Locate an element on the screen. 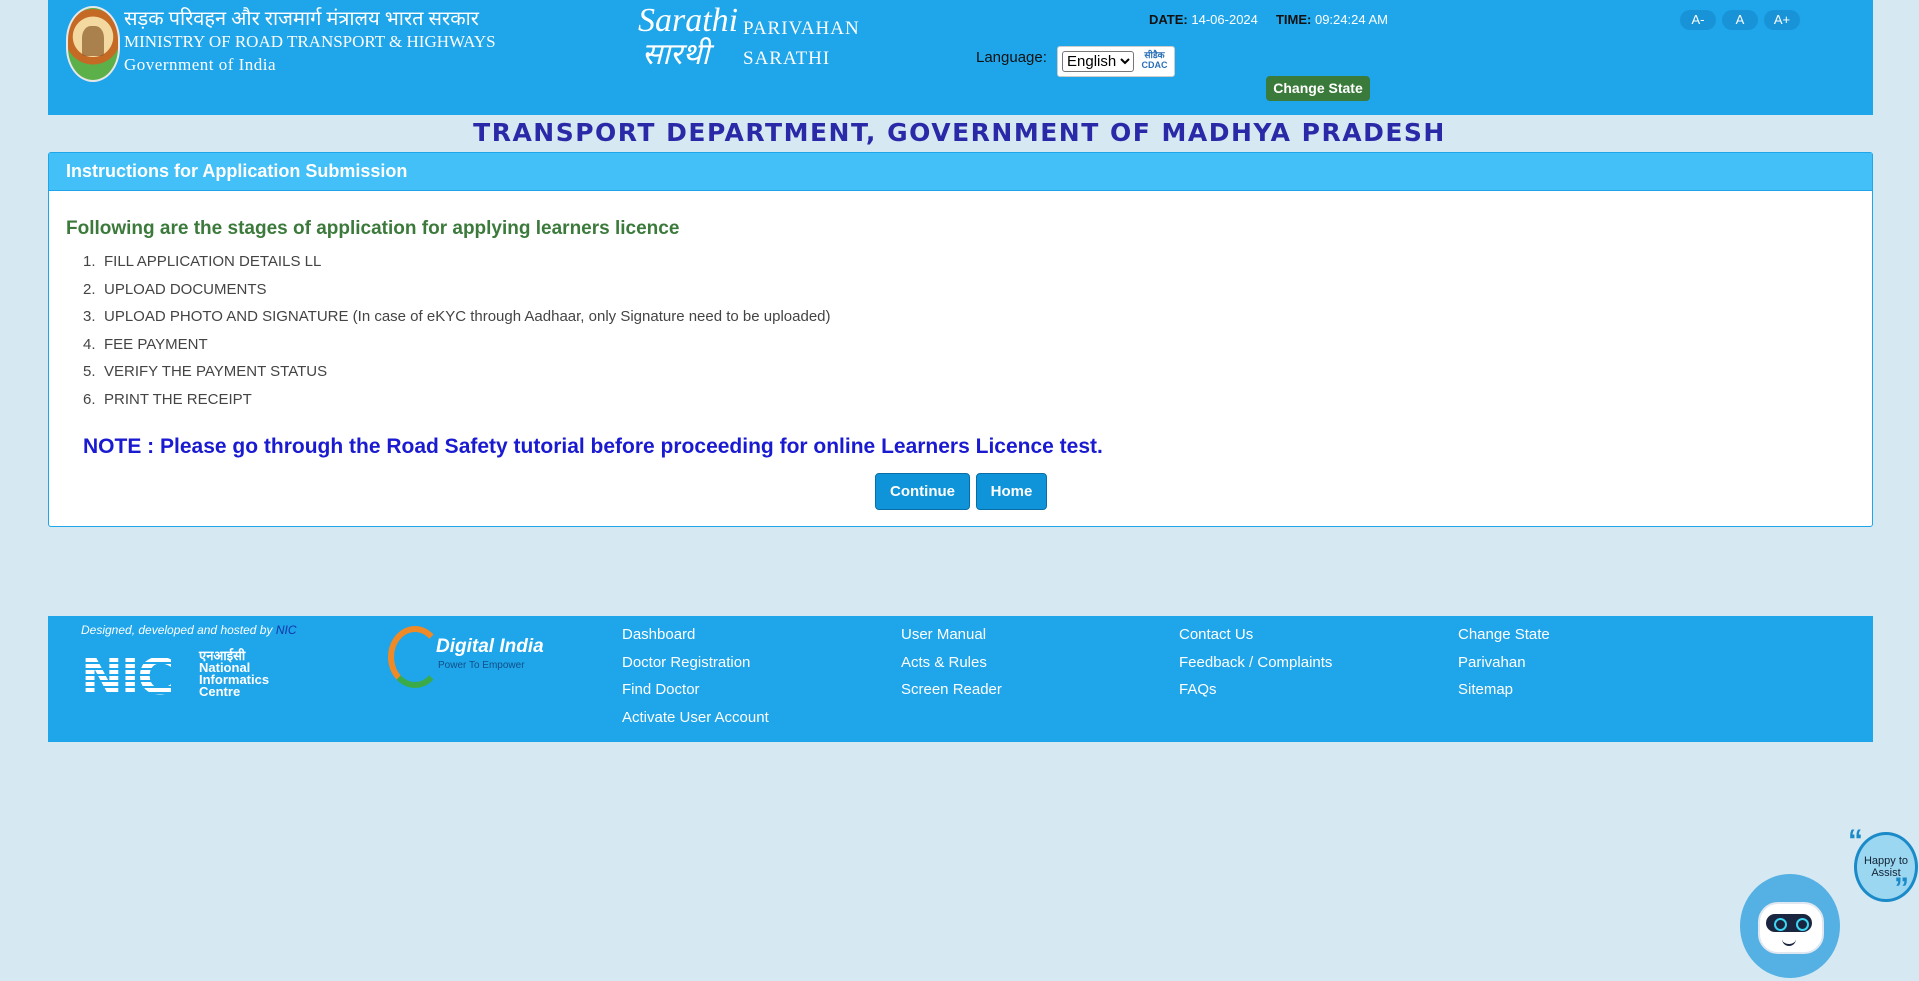 Image resolution: width=1919 pixels, height=981 pixels. footer-link-activate-user-account: Activate User Account is located at coordinates (695, 721).